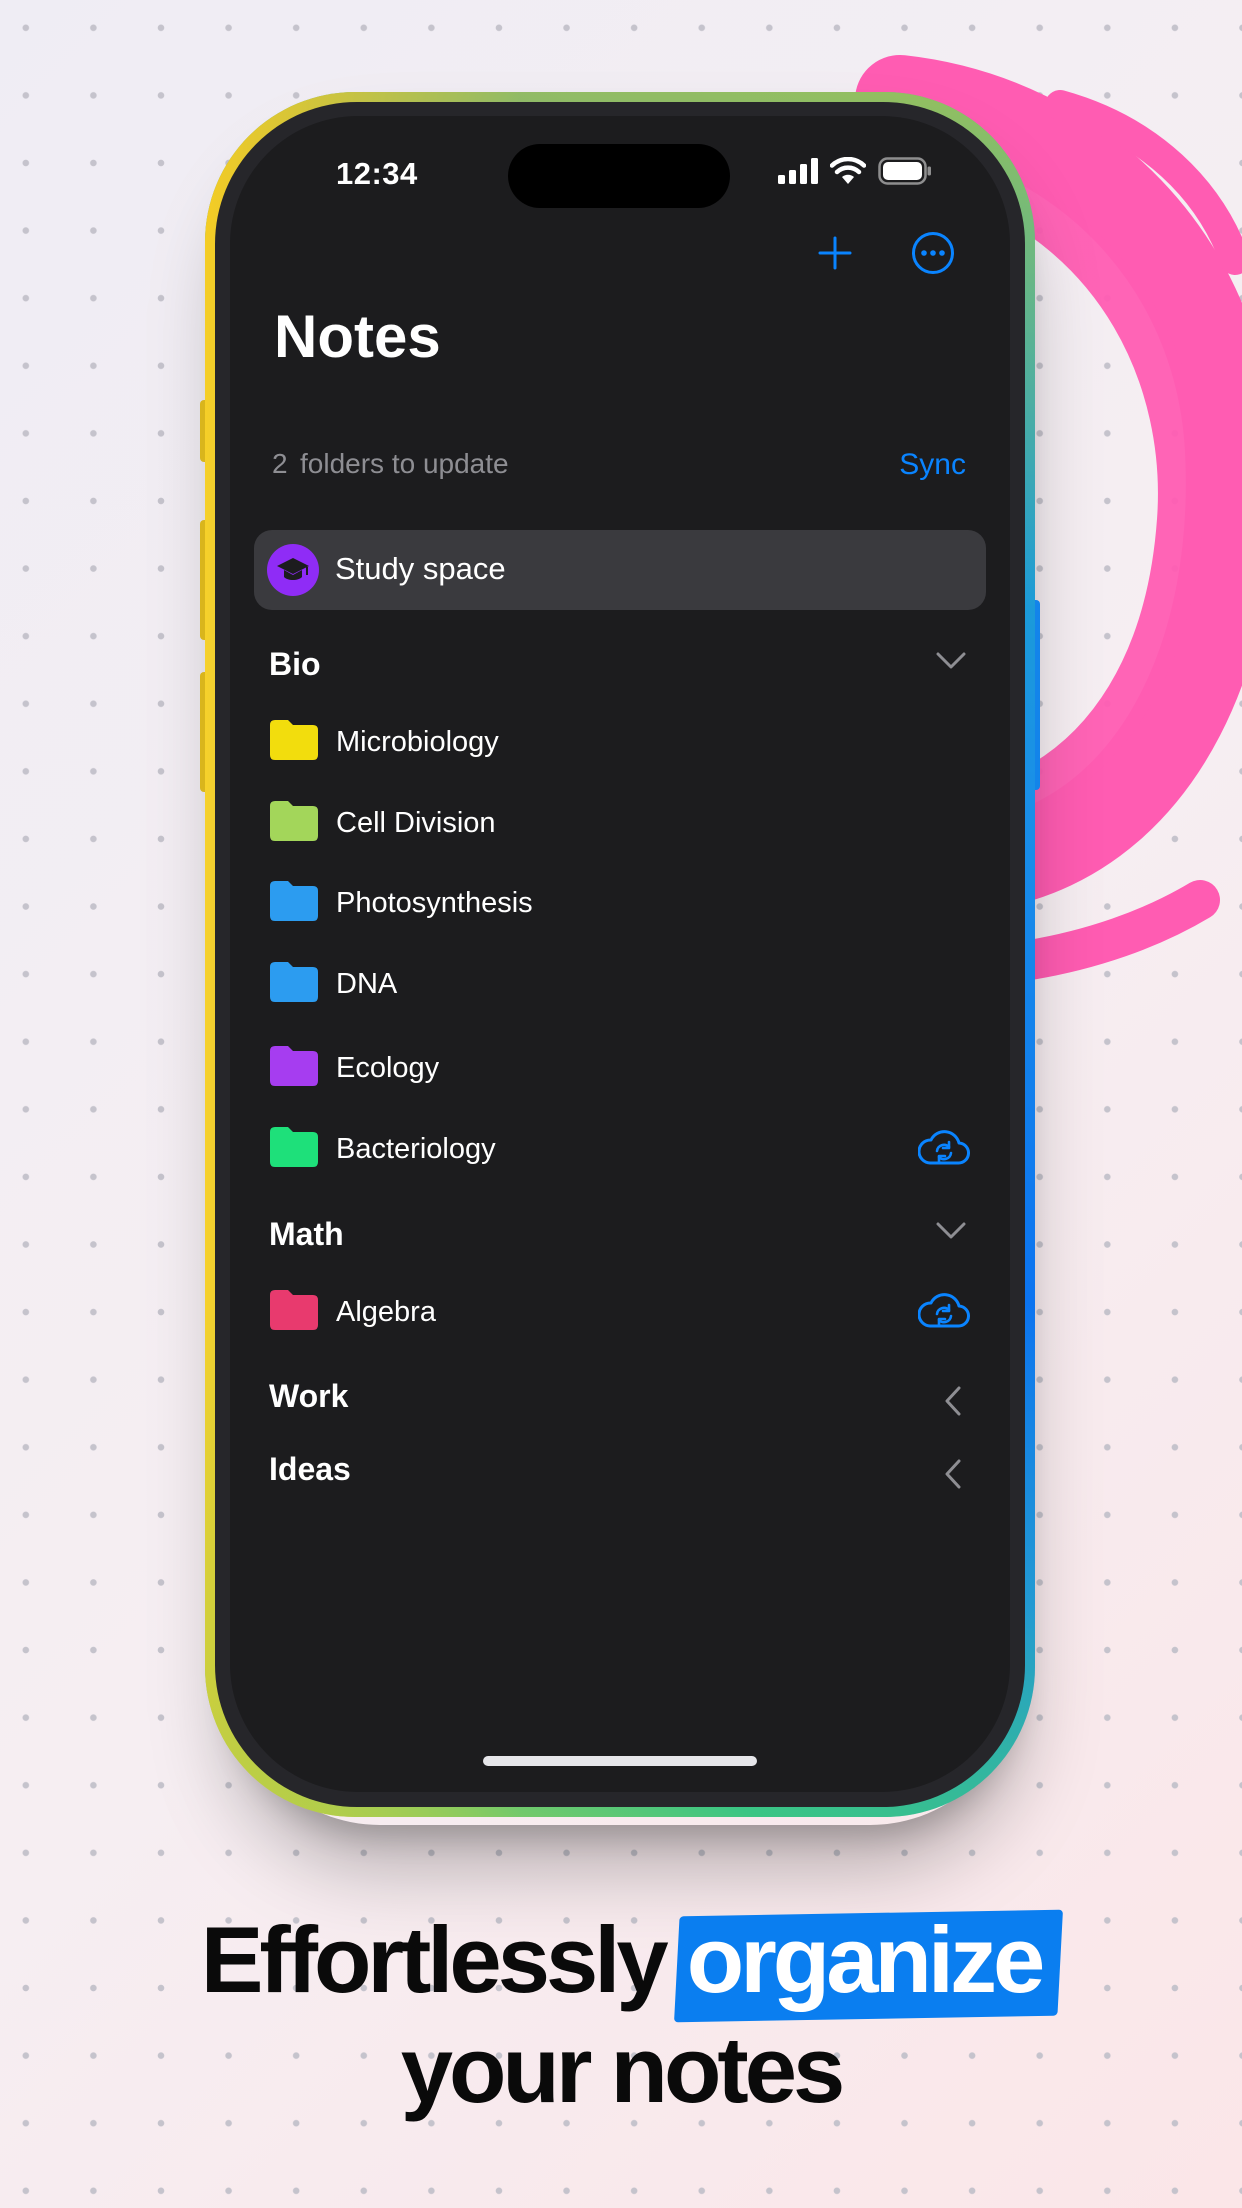 The image size is (1242, 2208). I want to click on update-text: folders to update, so click(404, 463).